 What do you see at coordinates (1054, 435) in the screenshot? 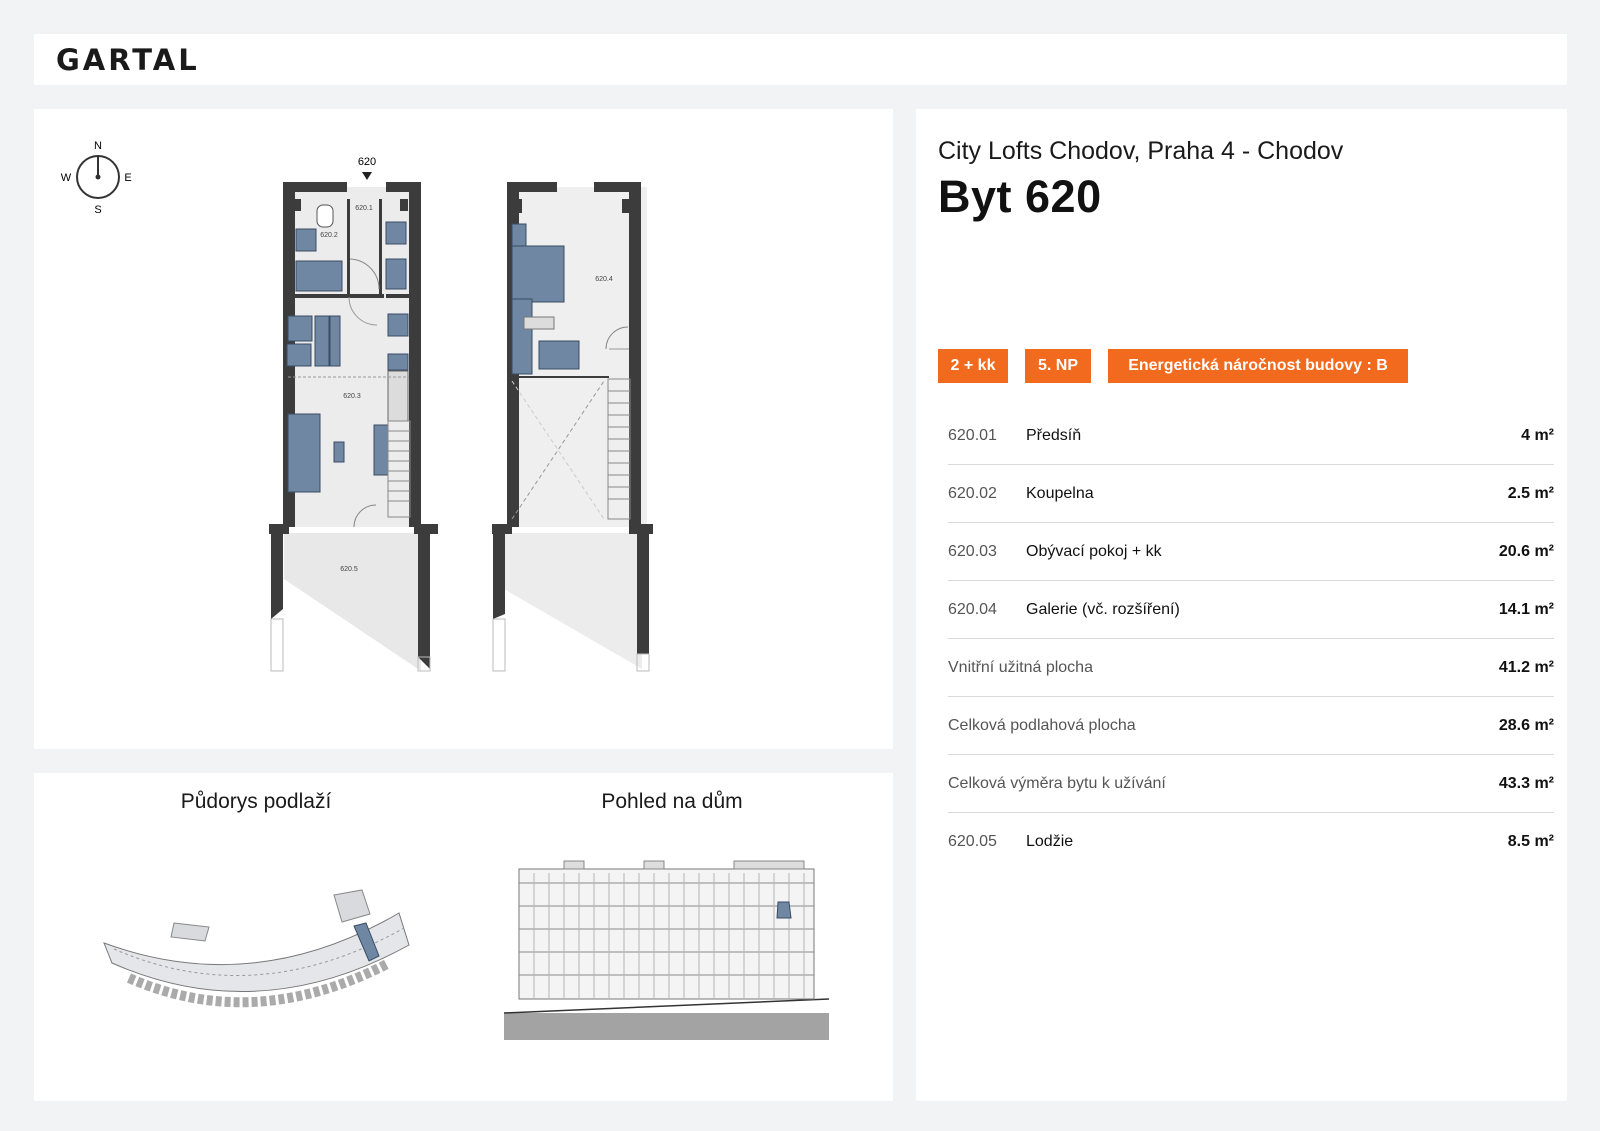
I see `room-name: Předsíň` at bounding box center [1054, 435].